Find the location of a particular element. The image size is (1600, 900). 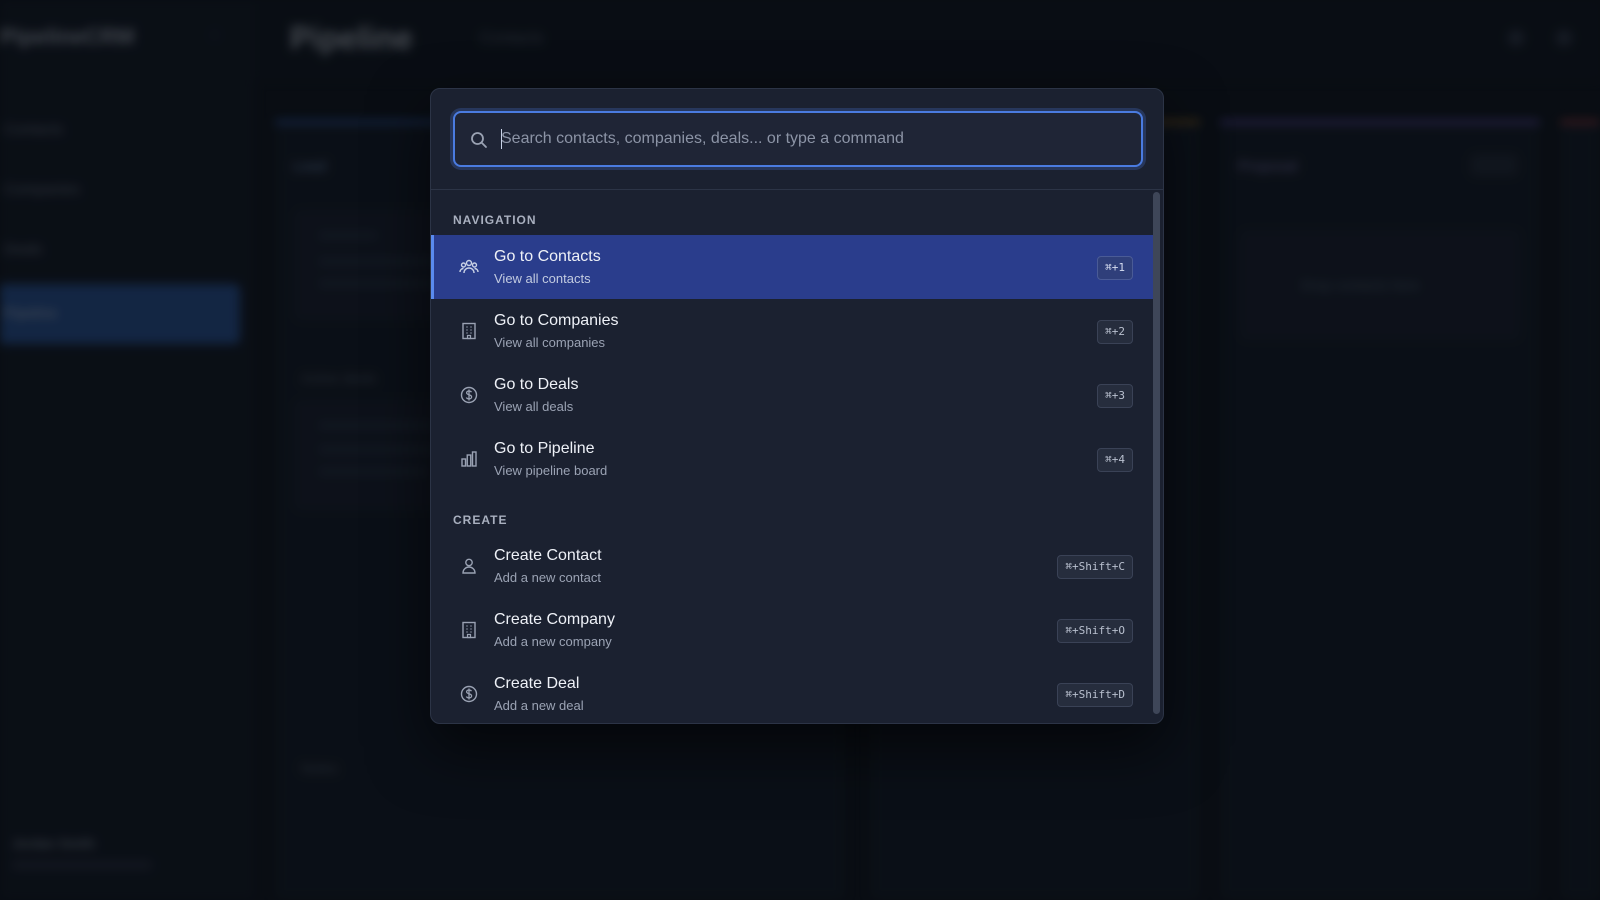

shortcut-badge: ⌘+3 is located at coordinates (1115, 396).